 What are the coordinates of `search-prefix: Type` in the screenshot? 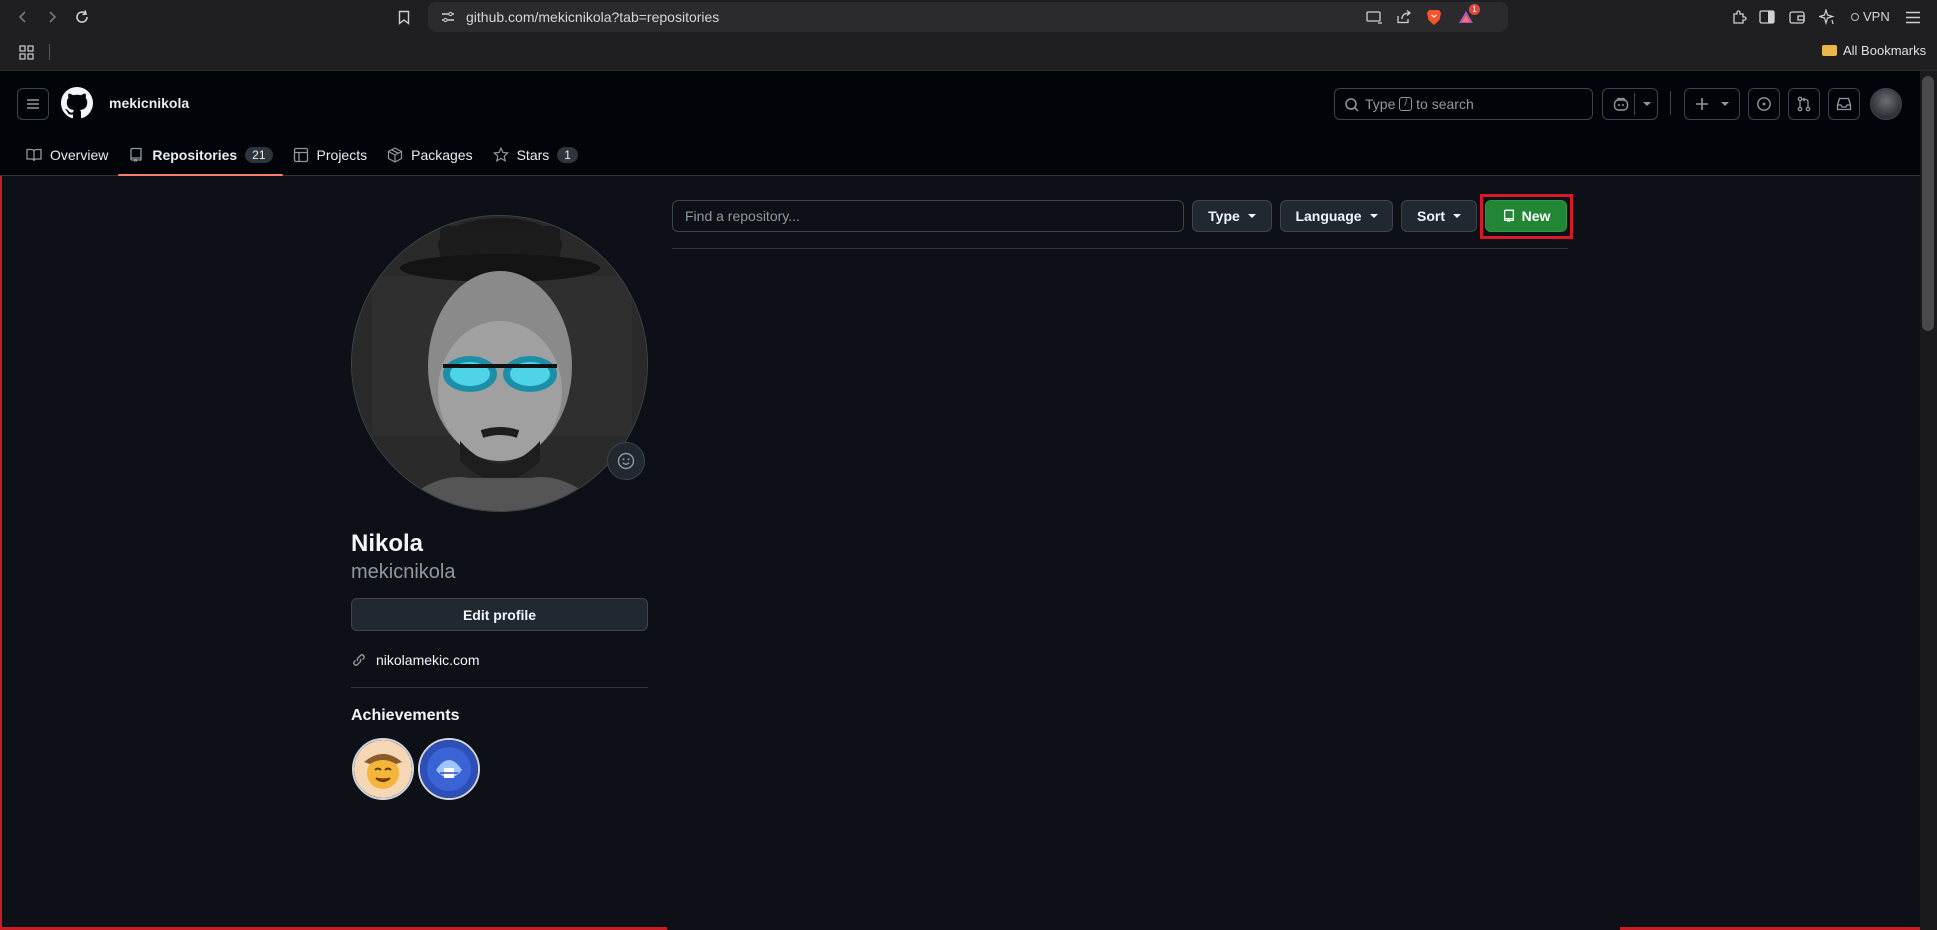 It's located at (1380, 104).